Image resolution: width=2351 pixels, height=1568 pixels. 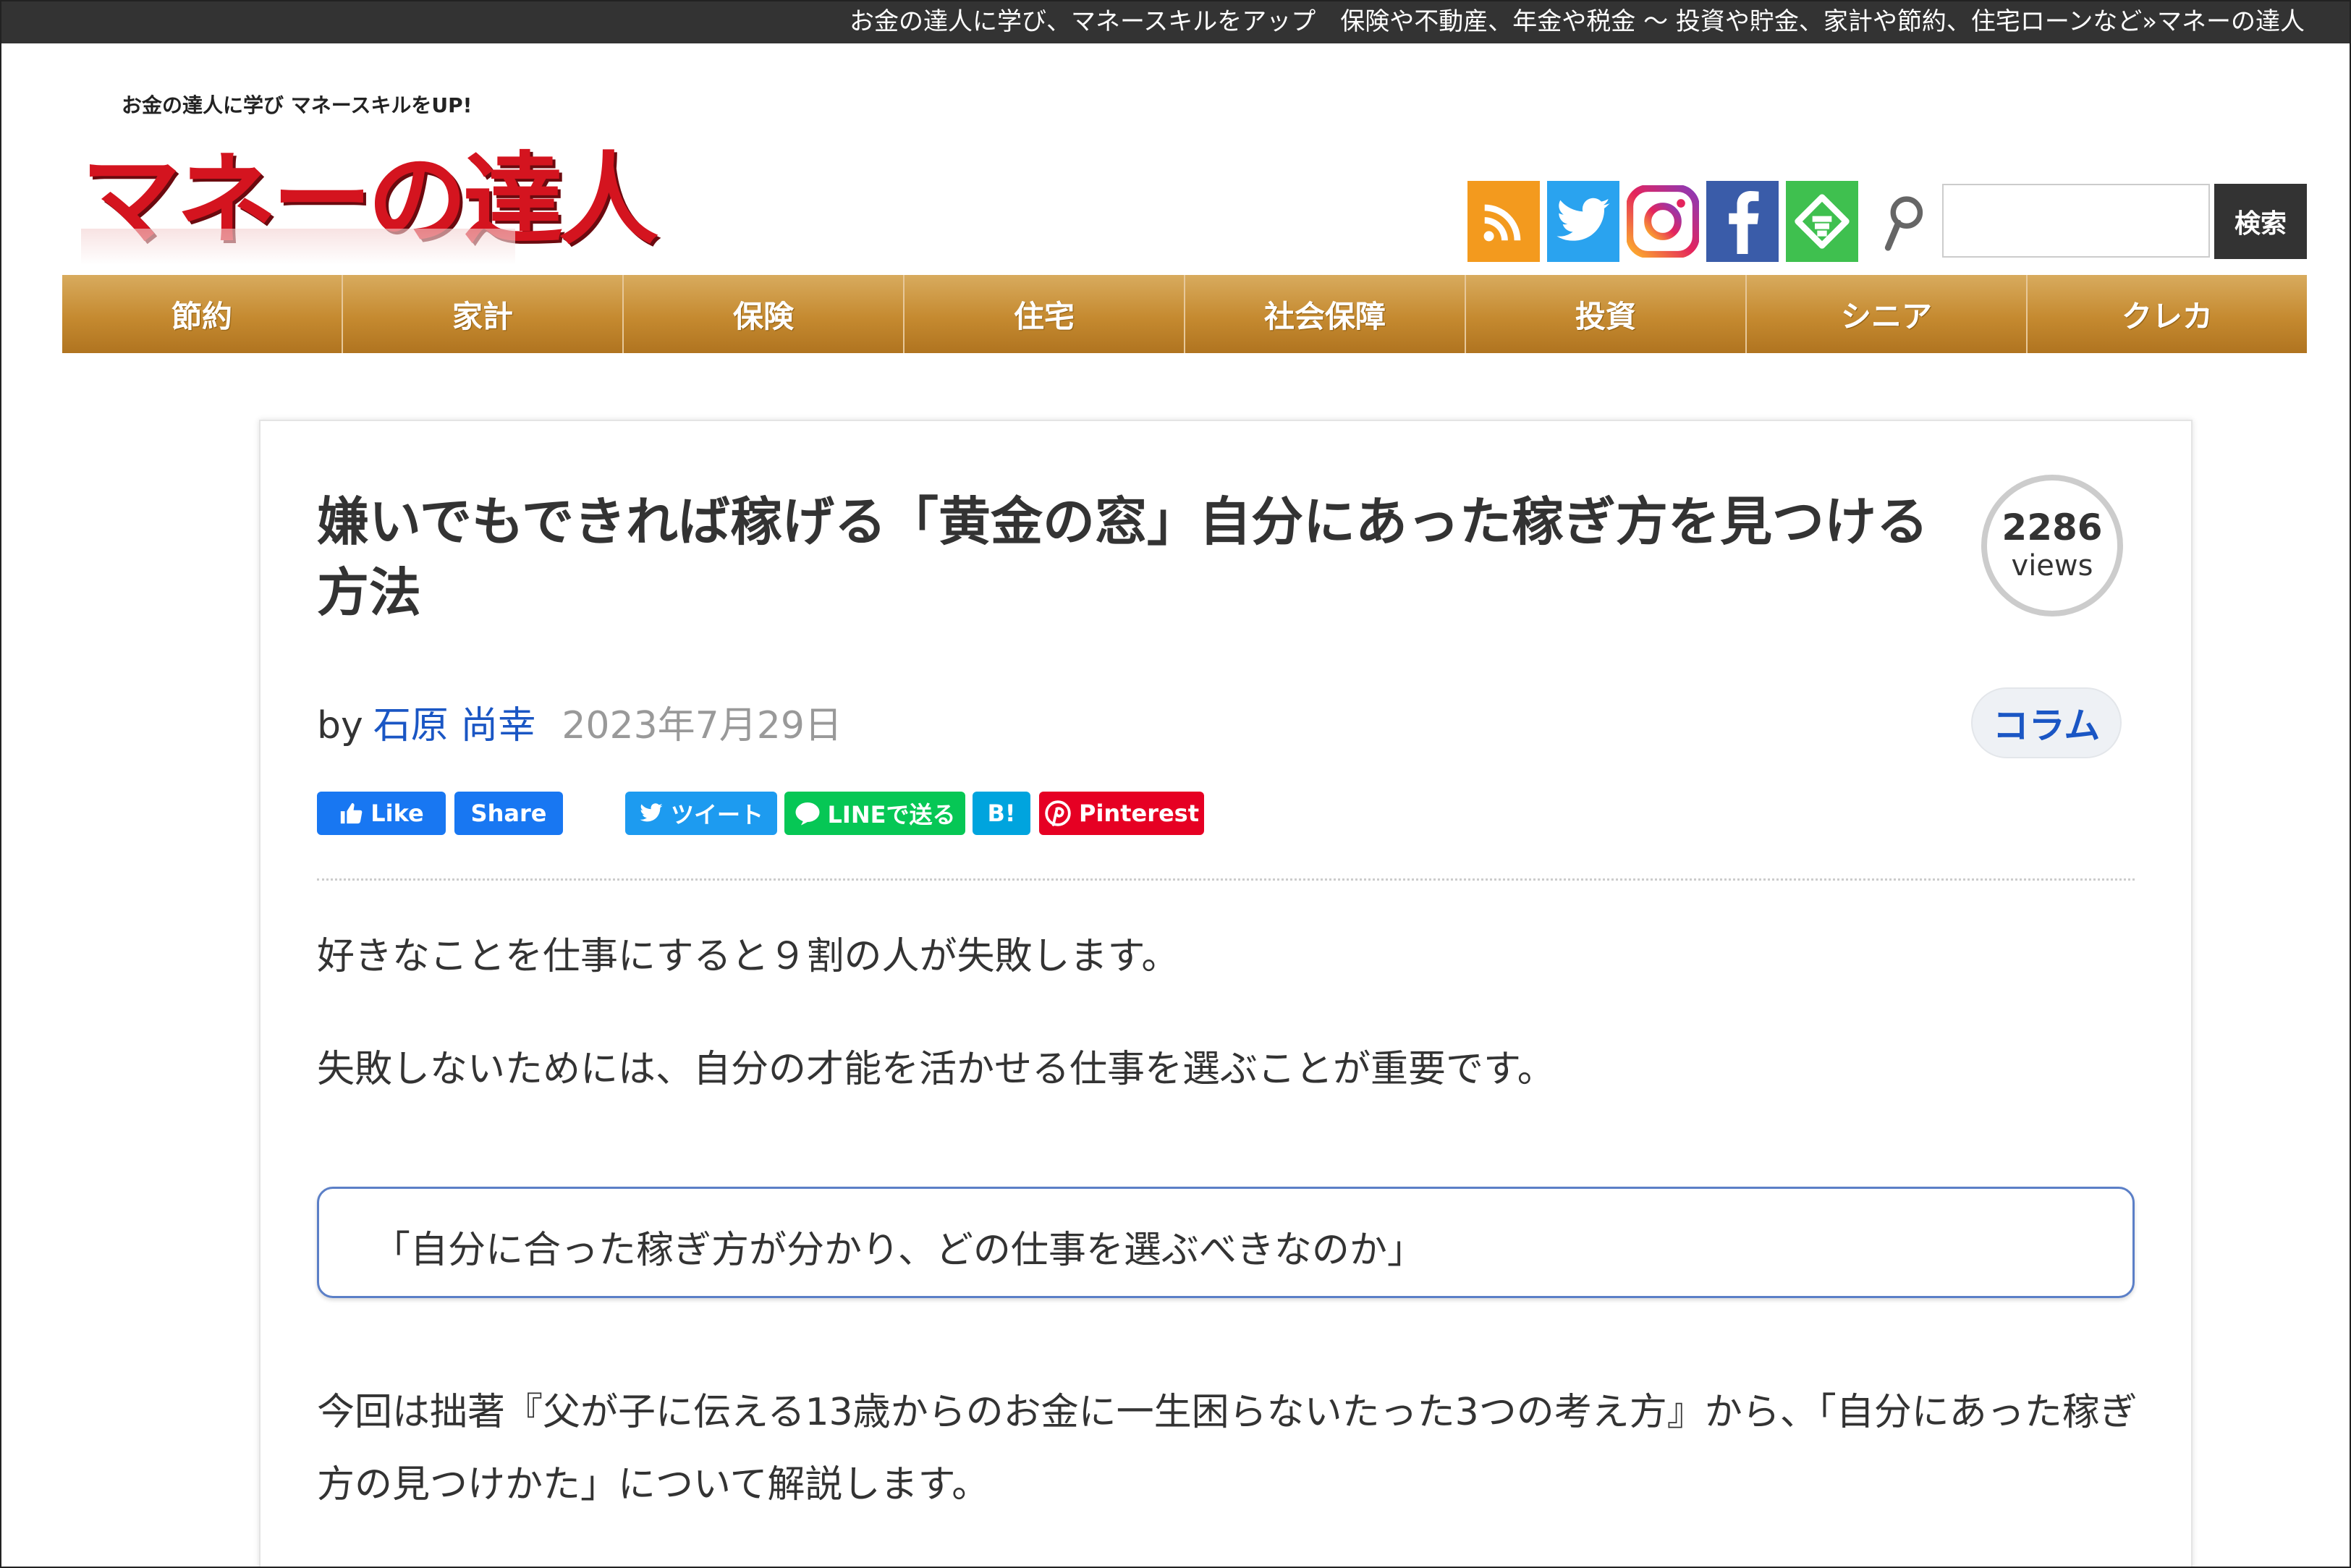 I want to click on pinterest-button: Pinterest, so click(x=1121, y=813).